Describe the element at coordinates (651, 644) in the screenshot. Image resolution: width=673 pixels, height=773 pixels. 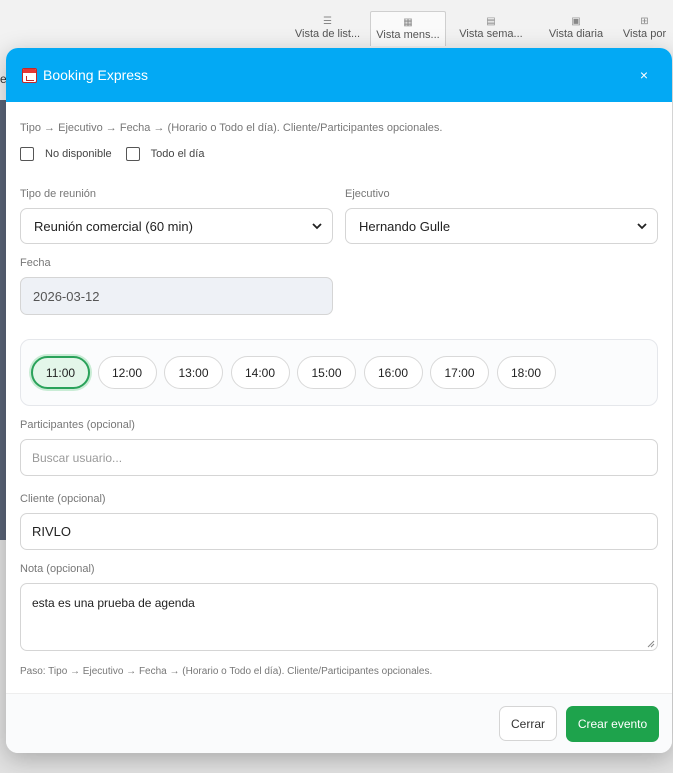
I see `resize-handle-icon` at that location.